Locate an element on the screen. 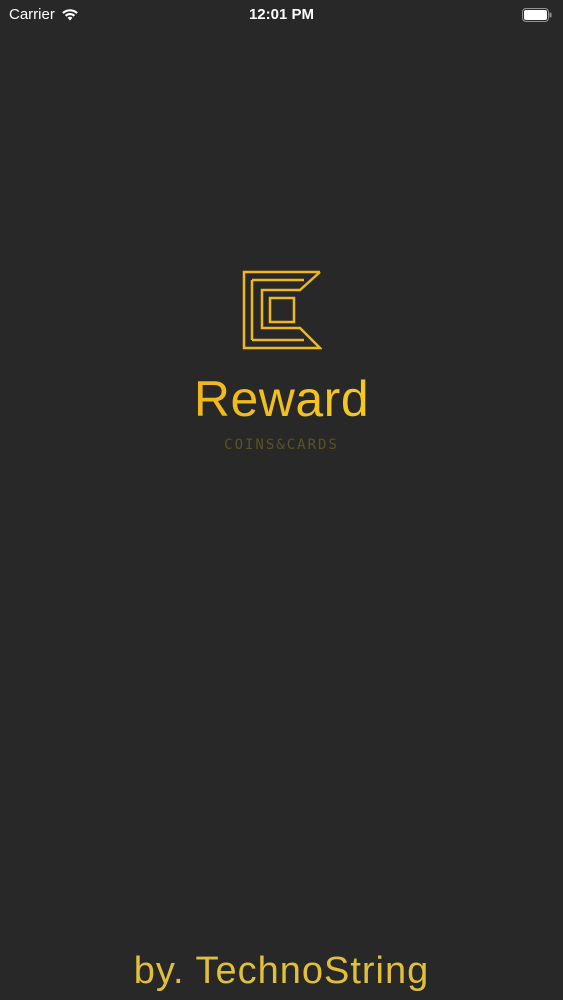  developer-credit: by. TechnoString is located at coordinates (281, 971).